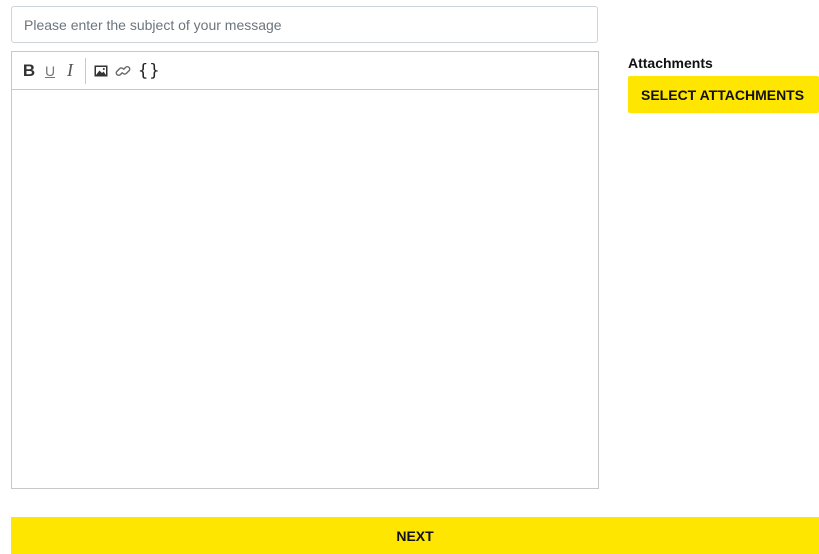 This screenshot has width=819, height=554. What do you see at coordinates (415, 535) in the screenshot?
I see `next-button: NEXT` at bounding box center [415, 535].